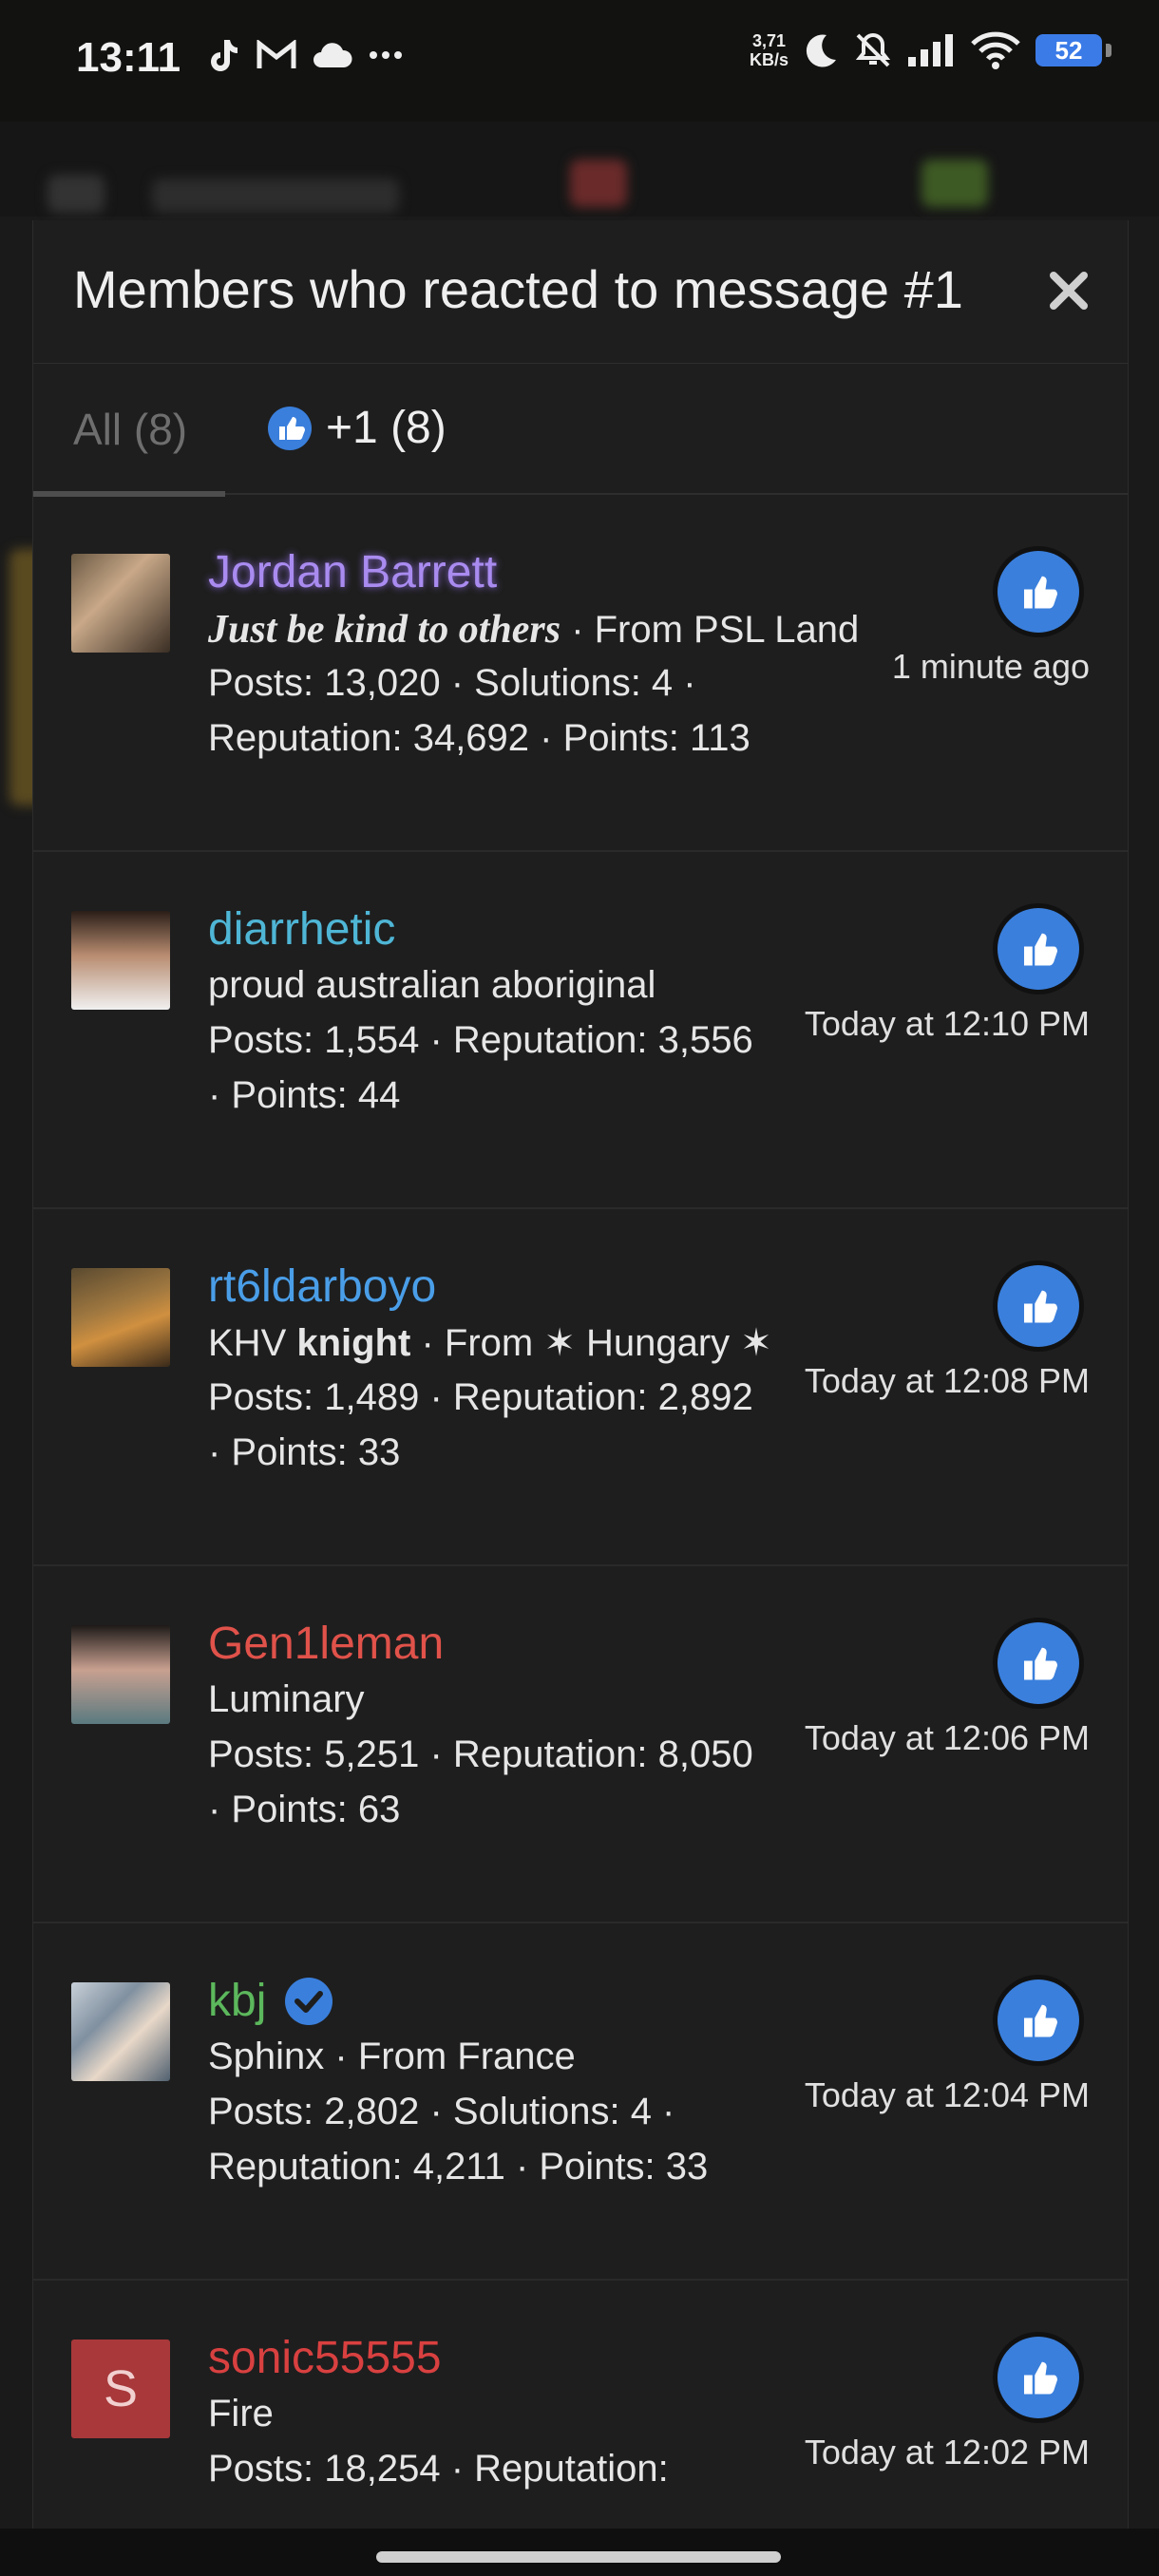 This screenshot has height=2576, width=1159. Describe the element at coordinates (995, 50) in the screenshot. I see `wifi-icon` at that location.